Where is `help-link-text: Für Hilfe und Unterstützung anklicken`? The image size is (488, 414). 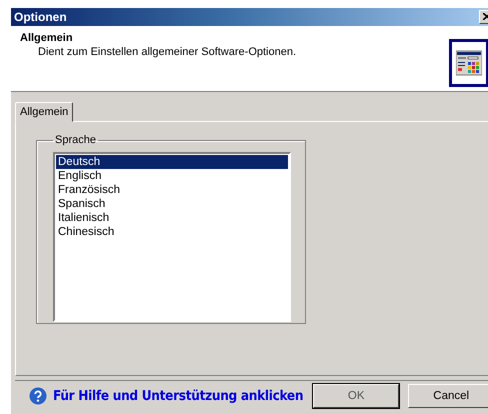 help-link-text: Für Hilfe und Unterstützung anklicken is located at coordinates (178, 396).